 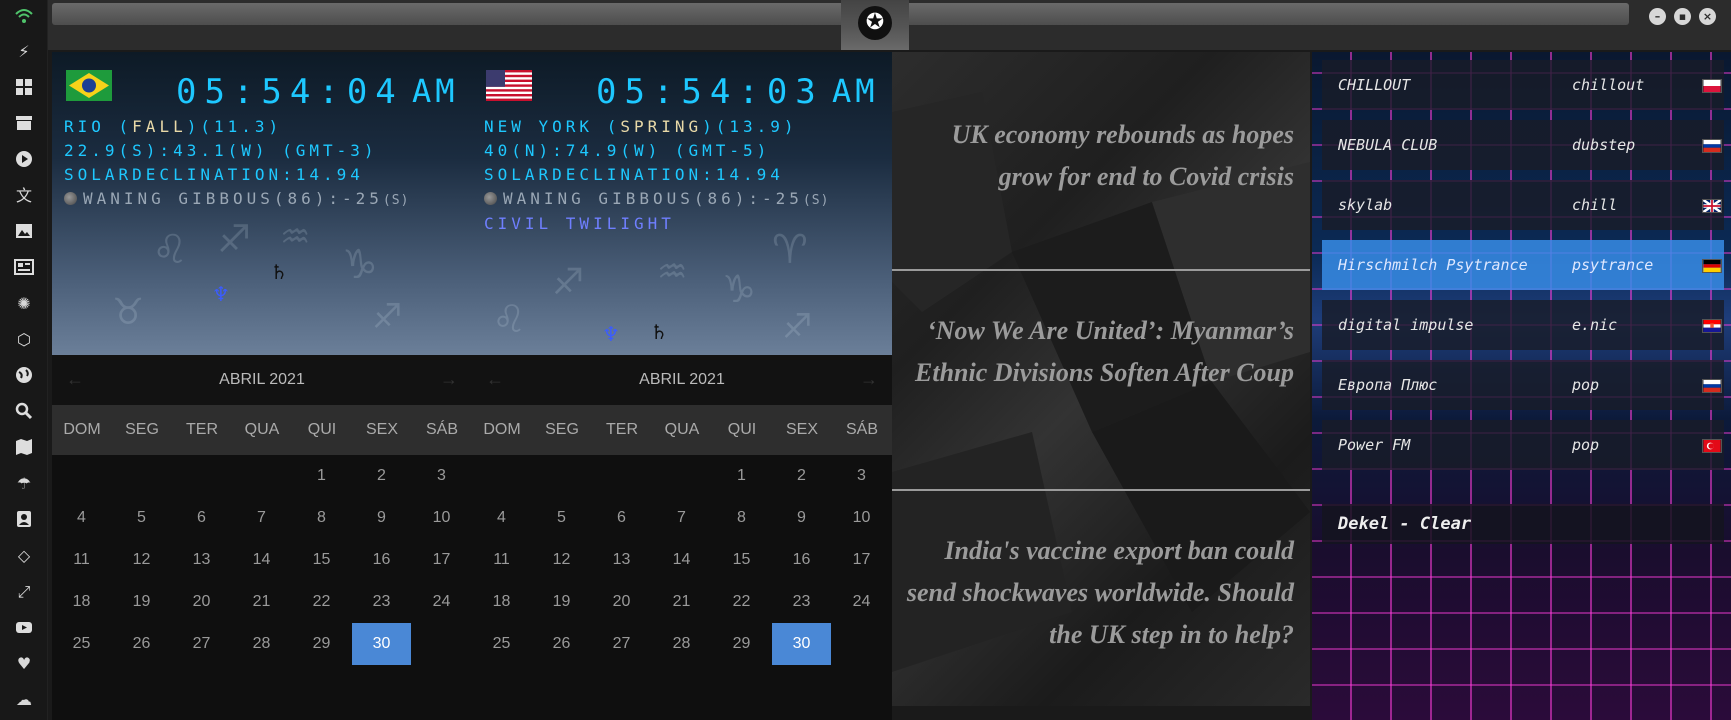 What do you see at coordinates (24, 340) in the screenshot?
I see `hexagon-icon: ⬡` at bounding box center [24, 340].